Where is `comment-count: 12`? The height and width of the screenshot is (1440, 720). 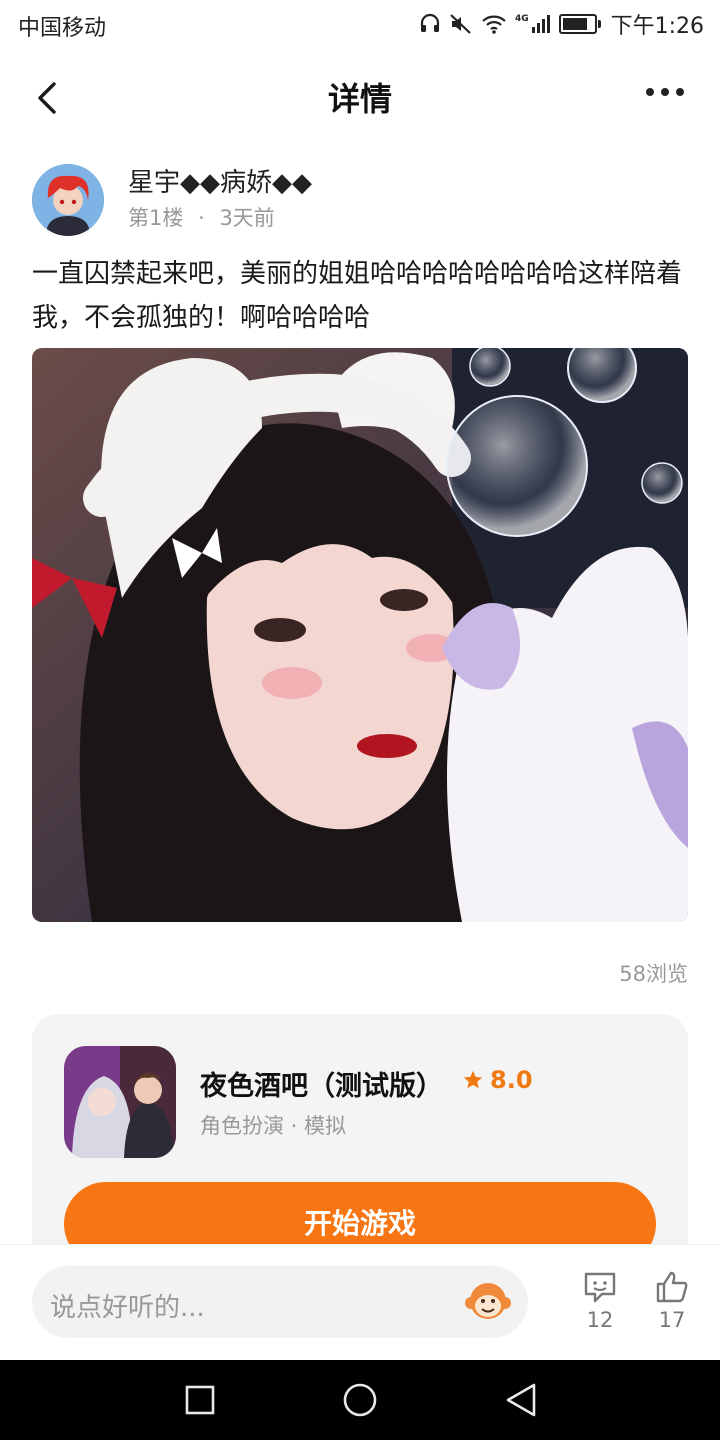 comment-count: 12 is located at coordinates (600, 1320).